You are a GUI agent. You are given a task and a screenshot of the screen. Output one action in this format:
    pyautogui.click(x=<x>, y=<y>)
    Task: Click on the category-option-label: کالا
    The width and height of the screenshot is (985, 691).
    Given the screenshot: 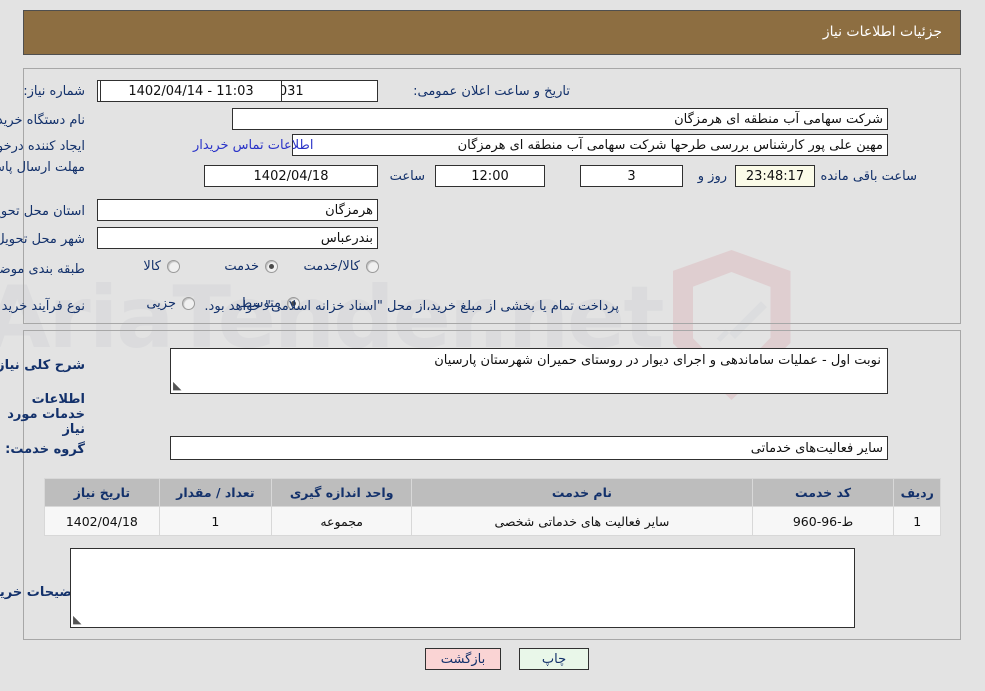 What is the action you would take?
    pyautogui.click(x=152, y=266)
    